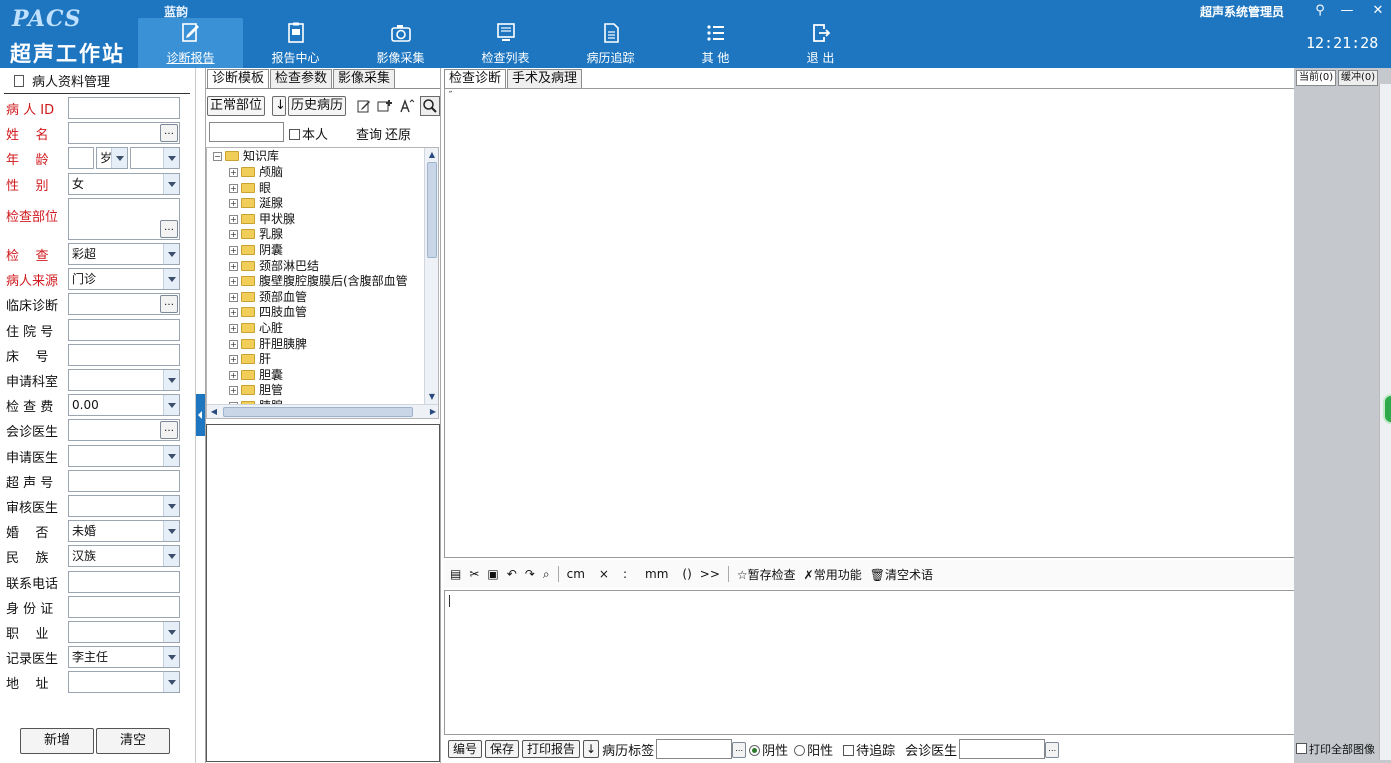 This screenshot has height=763, width=1391. What do you see at coordinates (200, 415) in the screenshot?
I see `collapse-left-panel-button` at bounding box center [200, 415].